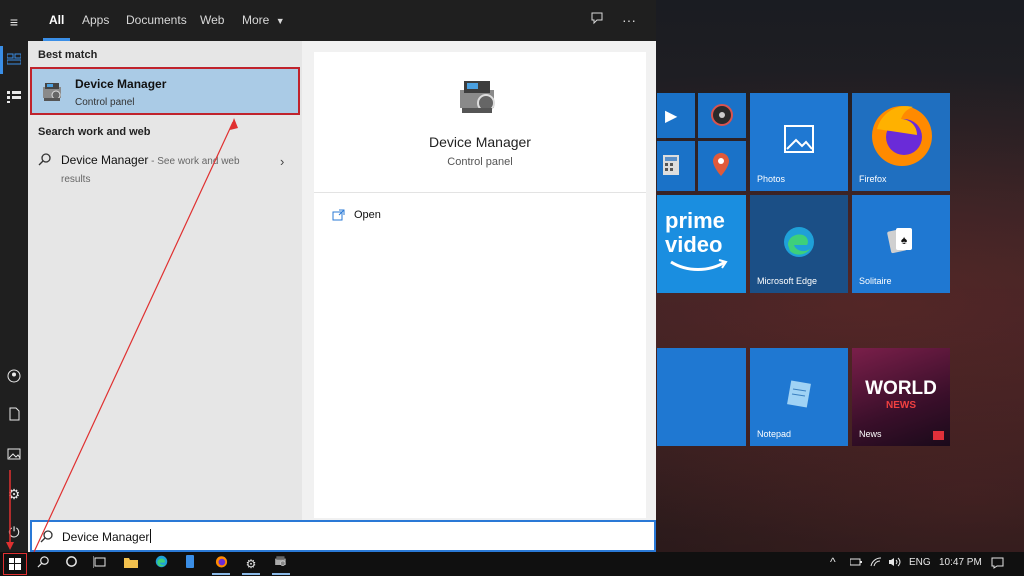 Image resolution: width=1024 pixels, height=576 pixels. I want to click on edge-taskbar-icon, so click(161, 564).